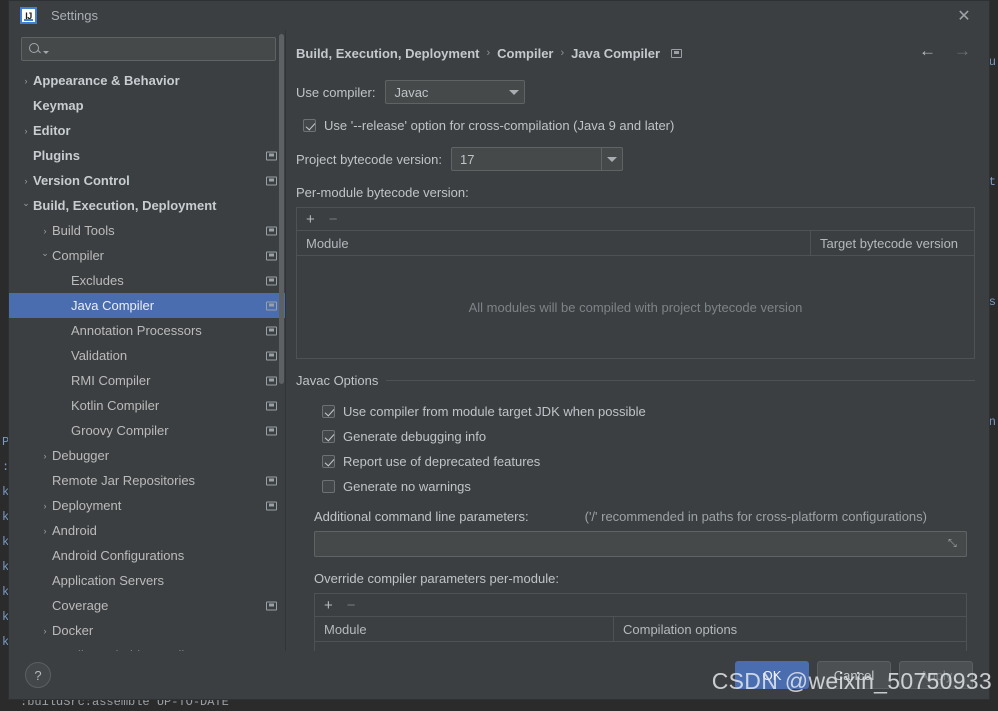  I want to click on sidebar-item-remote-jar-repositories: Remote Jar Repositories, so click(147, 480).